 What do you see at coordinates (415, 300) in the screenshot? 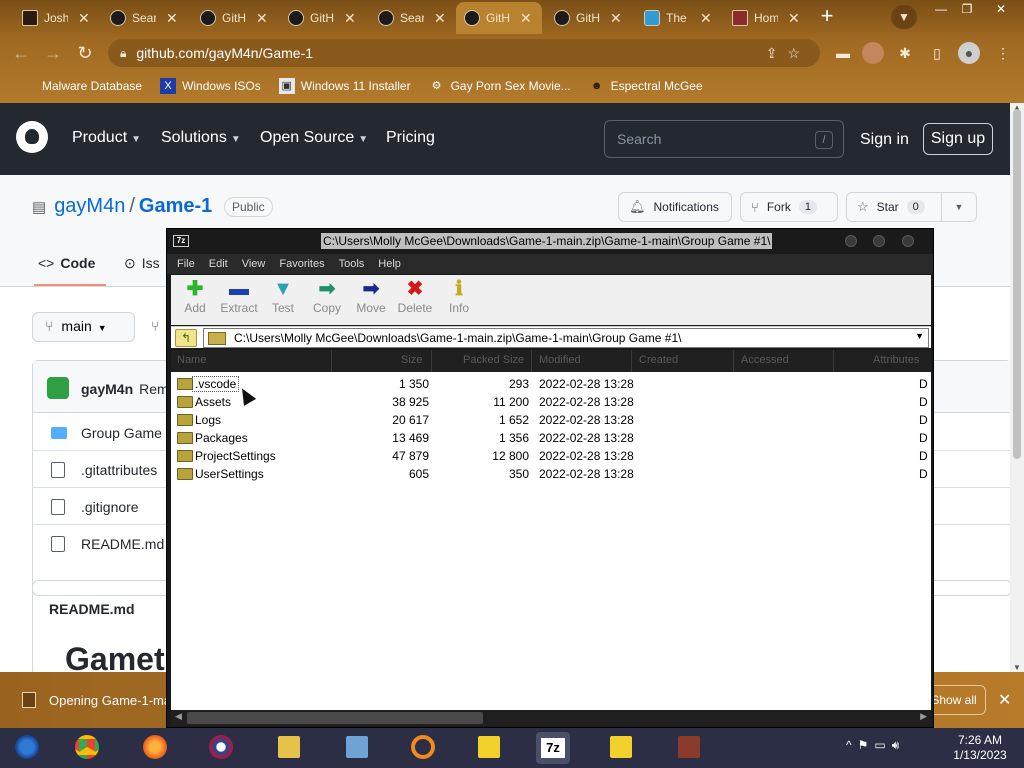
I see `delete-button: ✖ Delete` at bounding box center [415, 300].